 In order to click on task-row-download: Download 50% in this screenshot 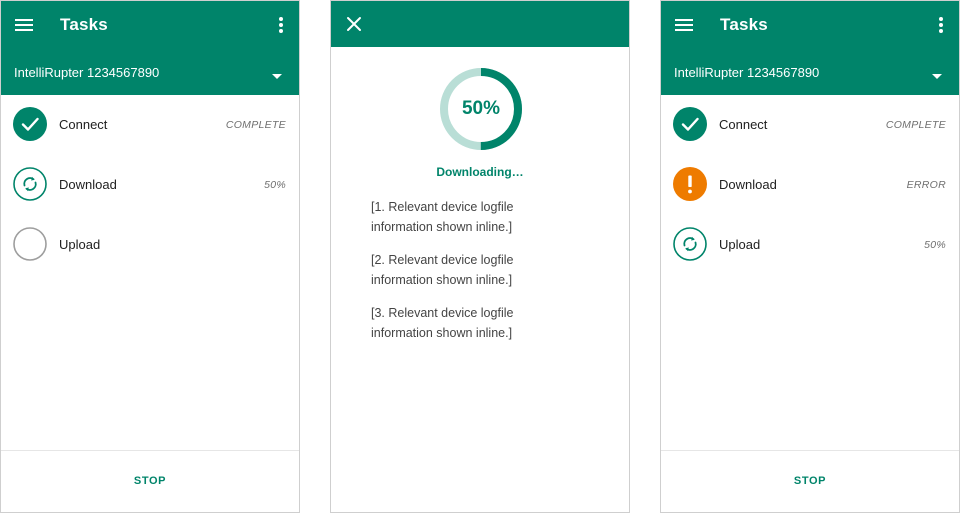, I will do `click(150, 185)`.